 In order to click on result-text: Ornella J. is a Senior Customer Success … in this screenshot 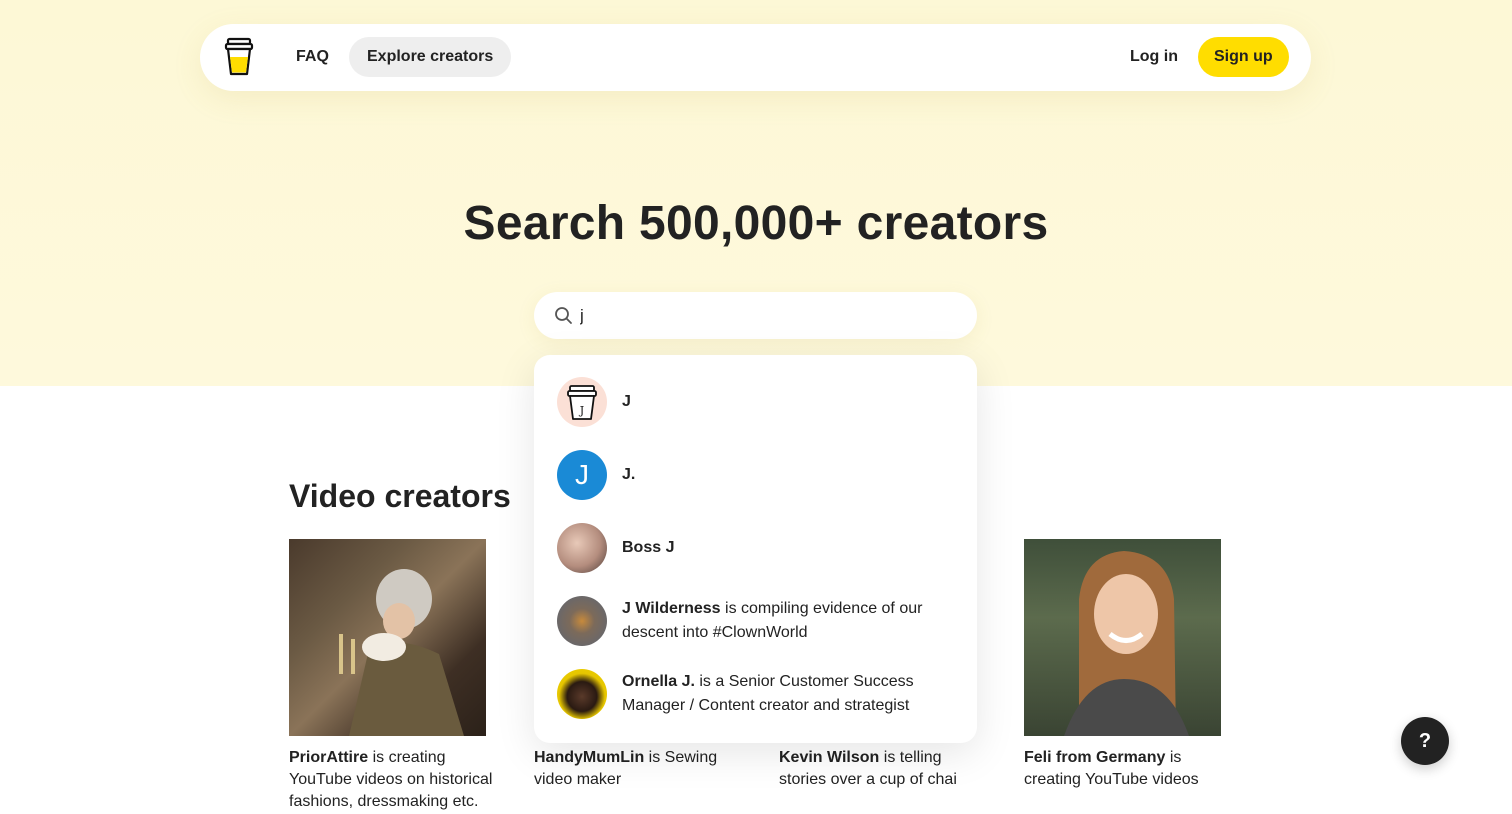, I will do `click(787, 694)`.